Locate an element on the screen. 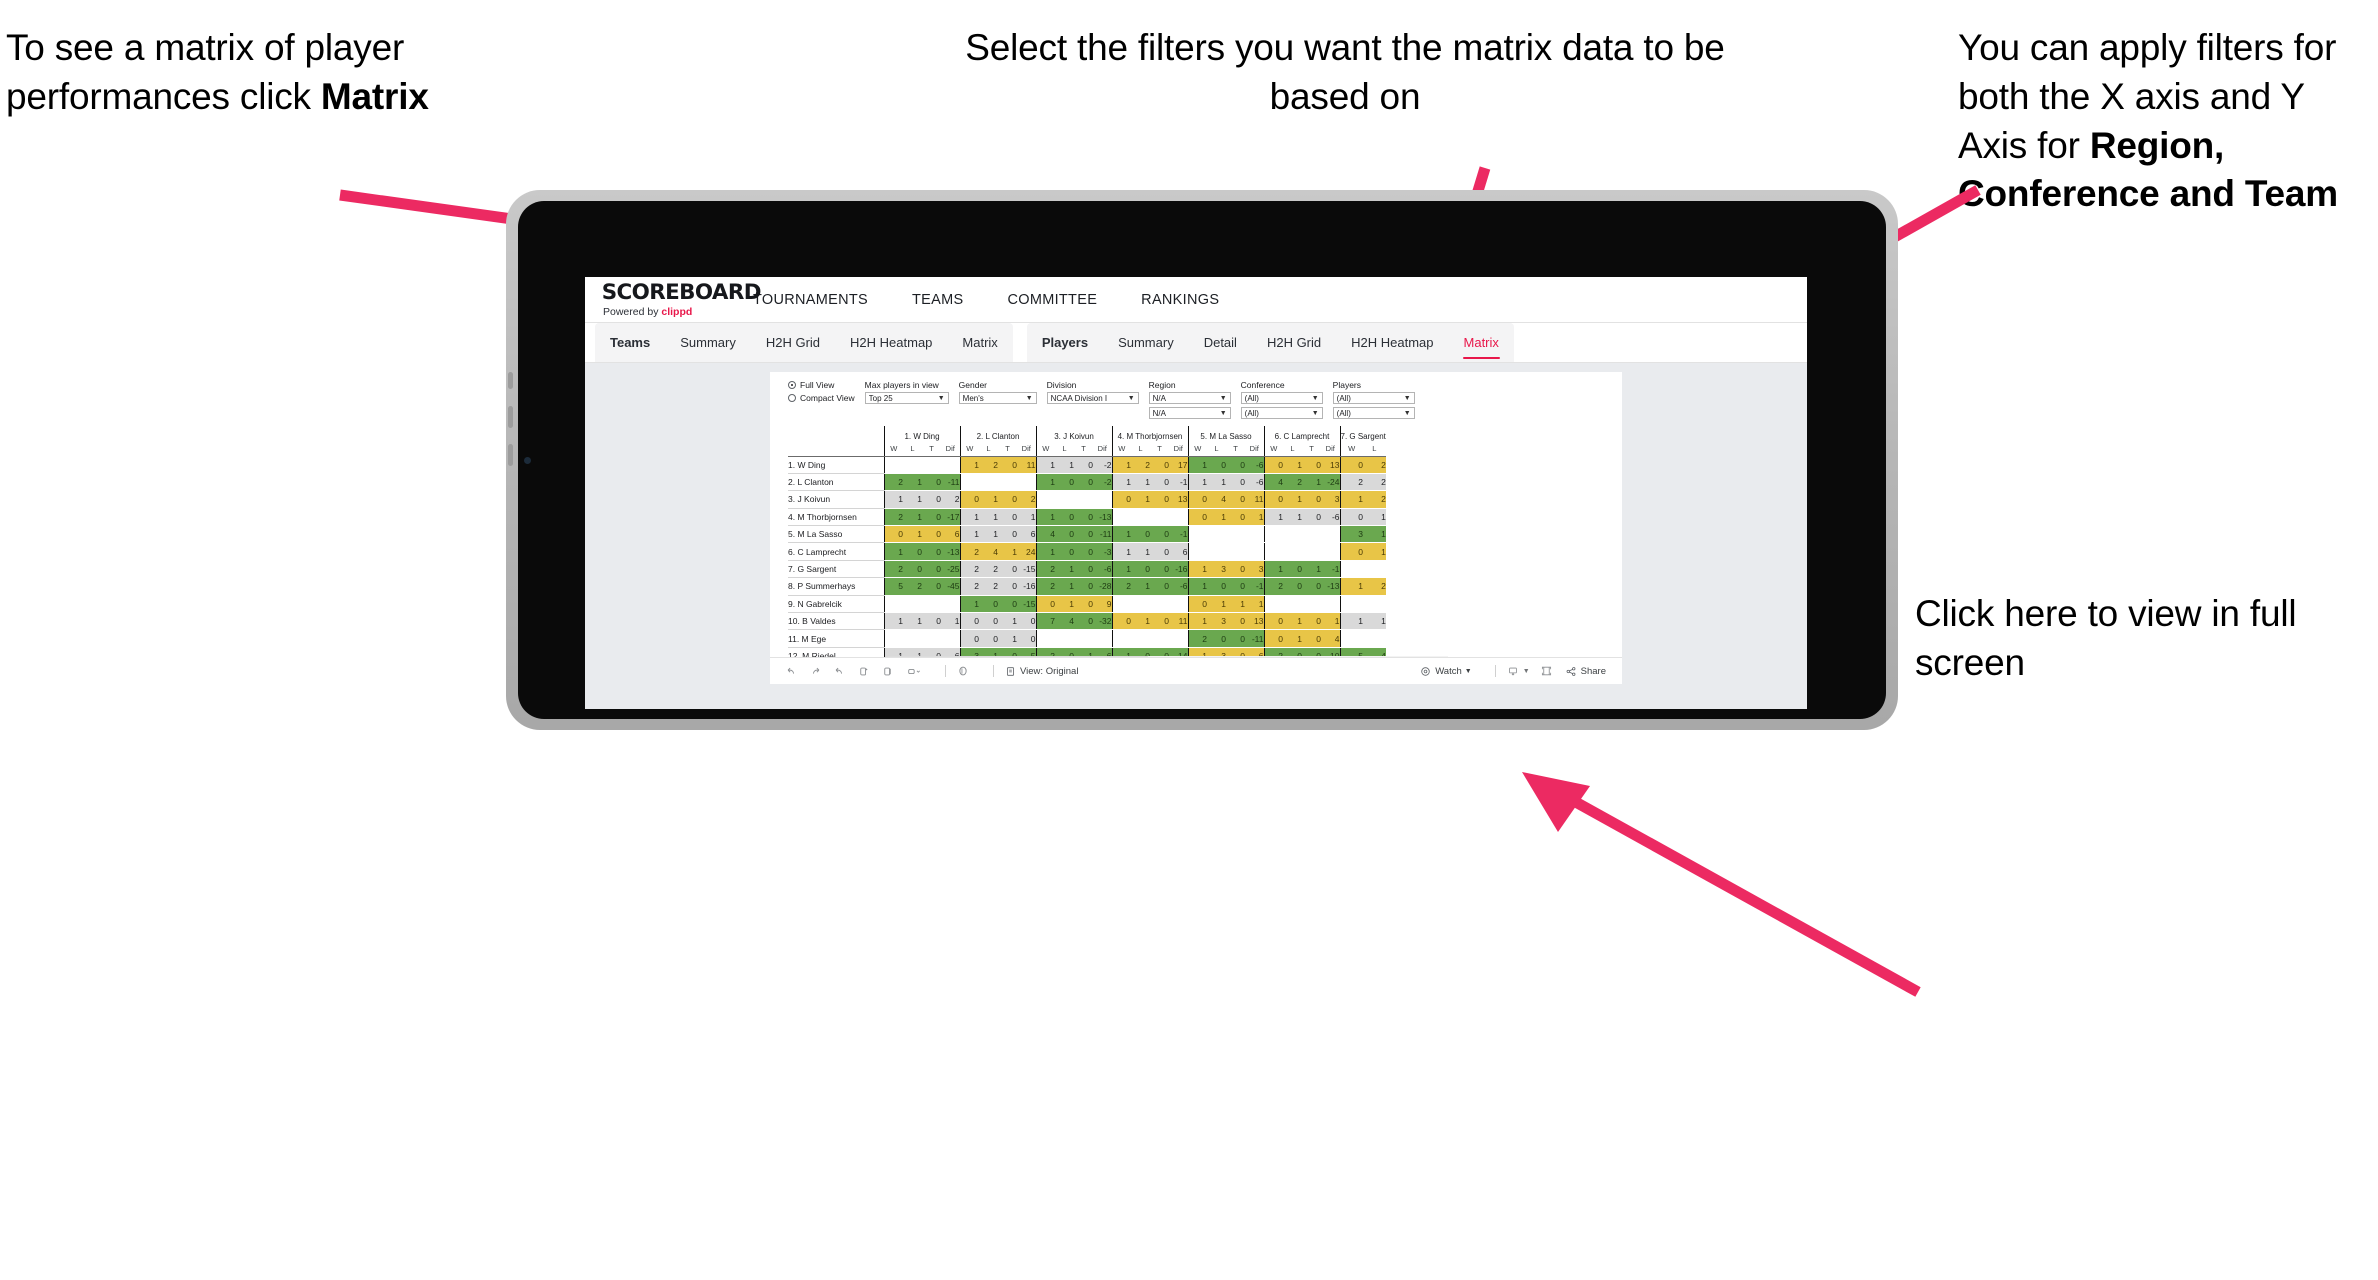  matrix-row: 9. N Gabrelcik 1 0 0 -15 0 1 0 9 0 1 1 1 is located at coordinates (1087, 604).